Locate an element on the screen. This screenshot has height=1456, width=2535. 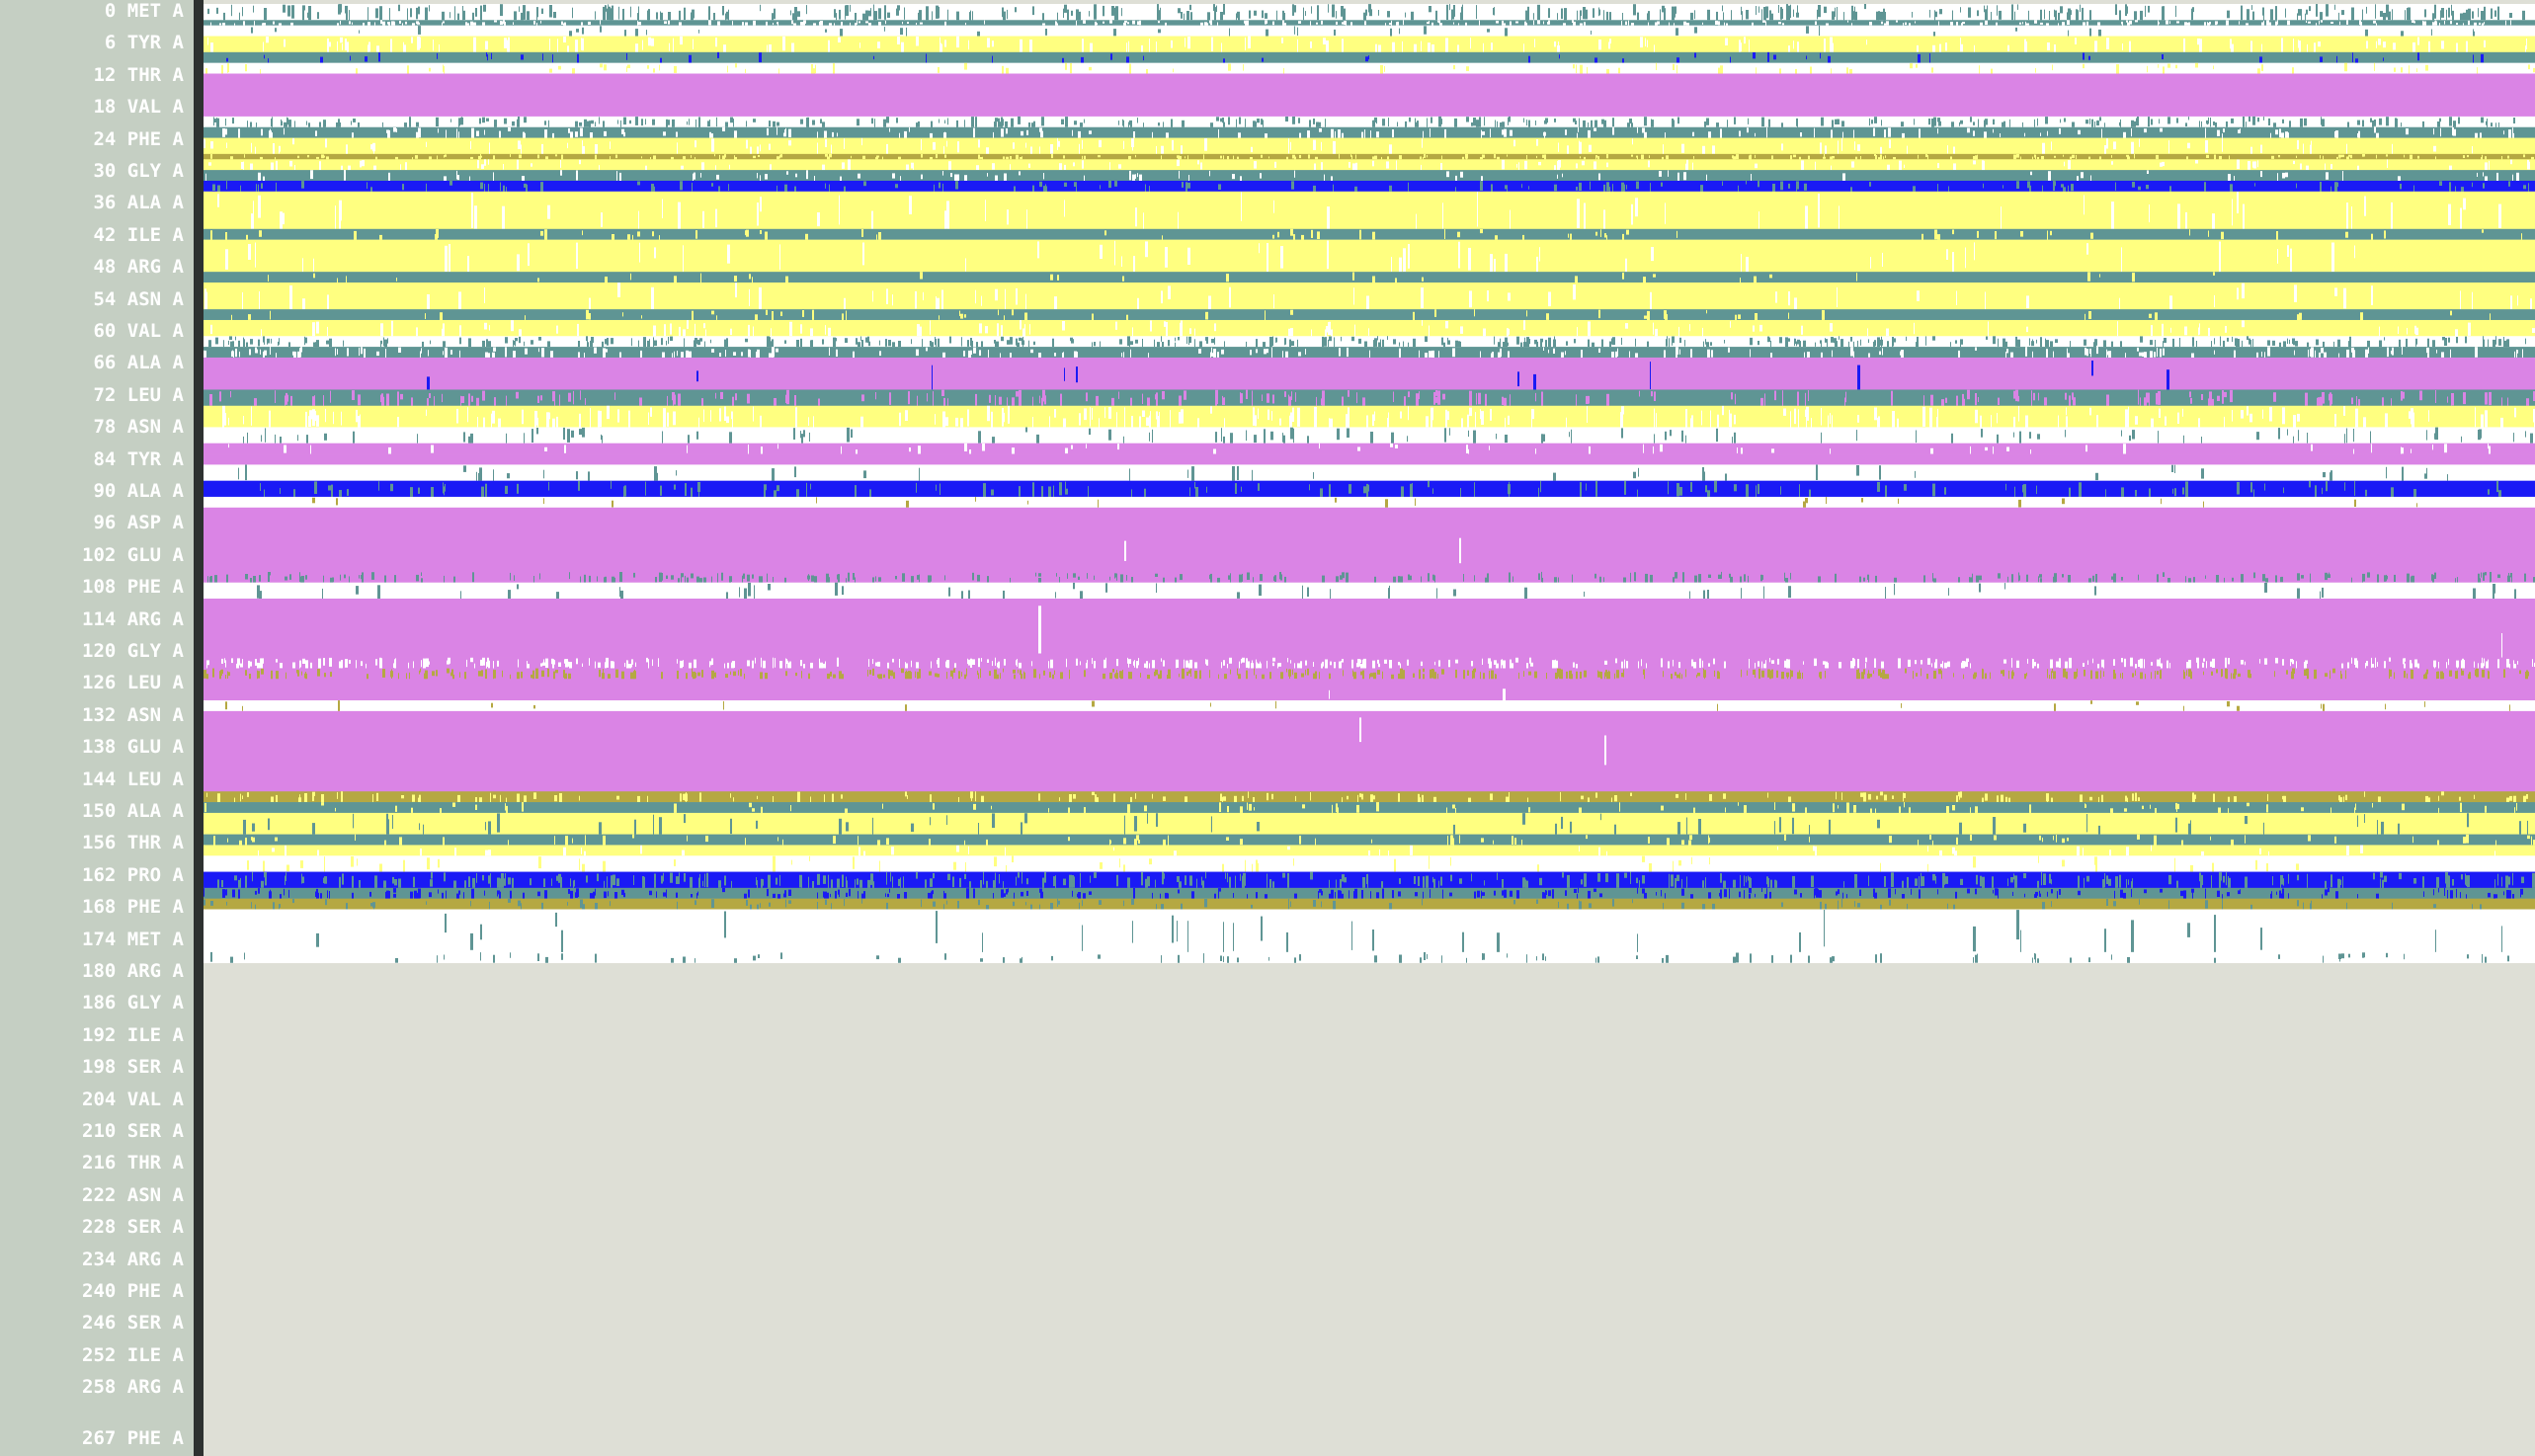
residue-label: 168 PHE A is located at coordinates (133, 907).